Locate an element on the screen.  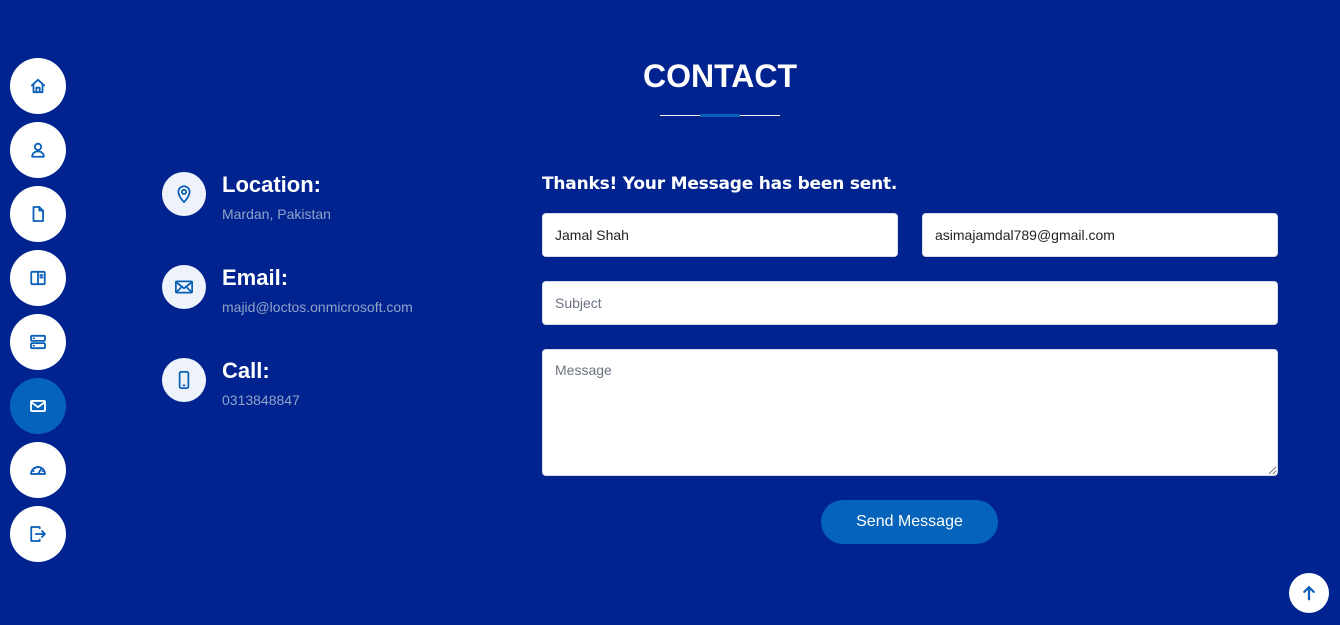
title-divider-accent is located at coordinates (720, 115).